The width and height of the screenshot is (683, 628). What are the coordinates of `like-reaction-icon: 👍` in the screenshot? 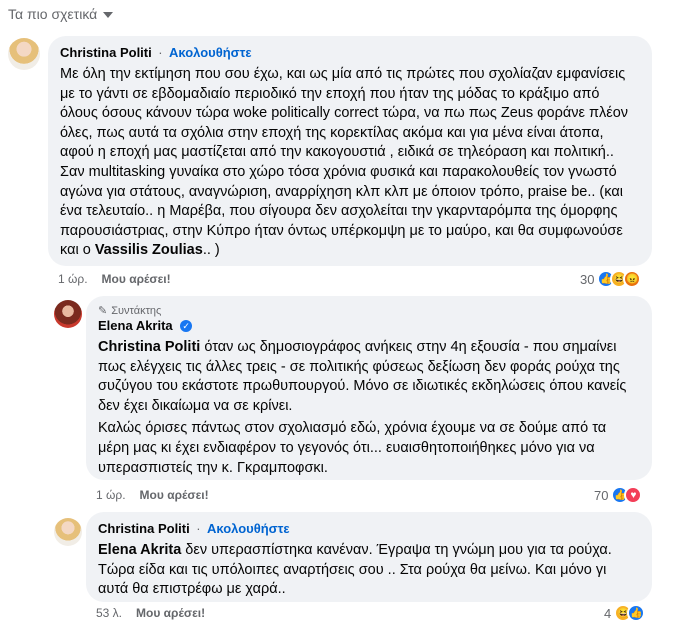 It's located at (636, 613).